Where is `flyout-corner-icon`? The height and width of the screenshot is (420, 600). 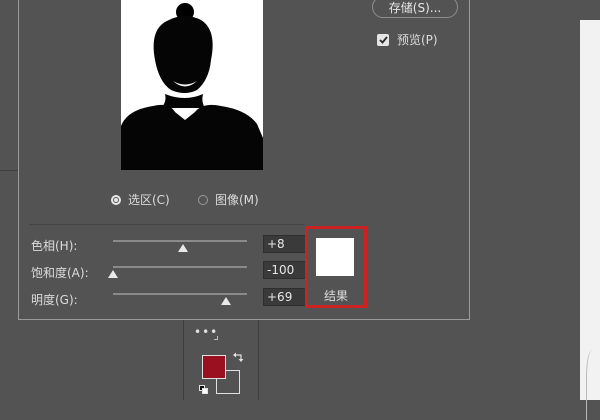
flyout-corner-icon is located at coordinates (216, 338).